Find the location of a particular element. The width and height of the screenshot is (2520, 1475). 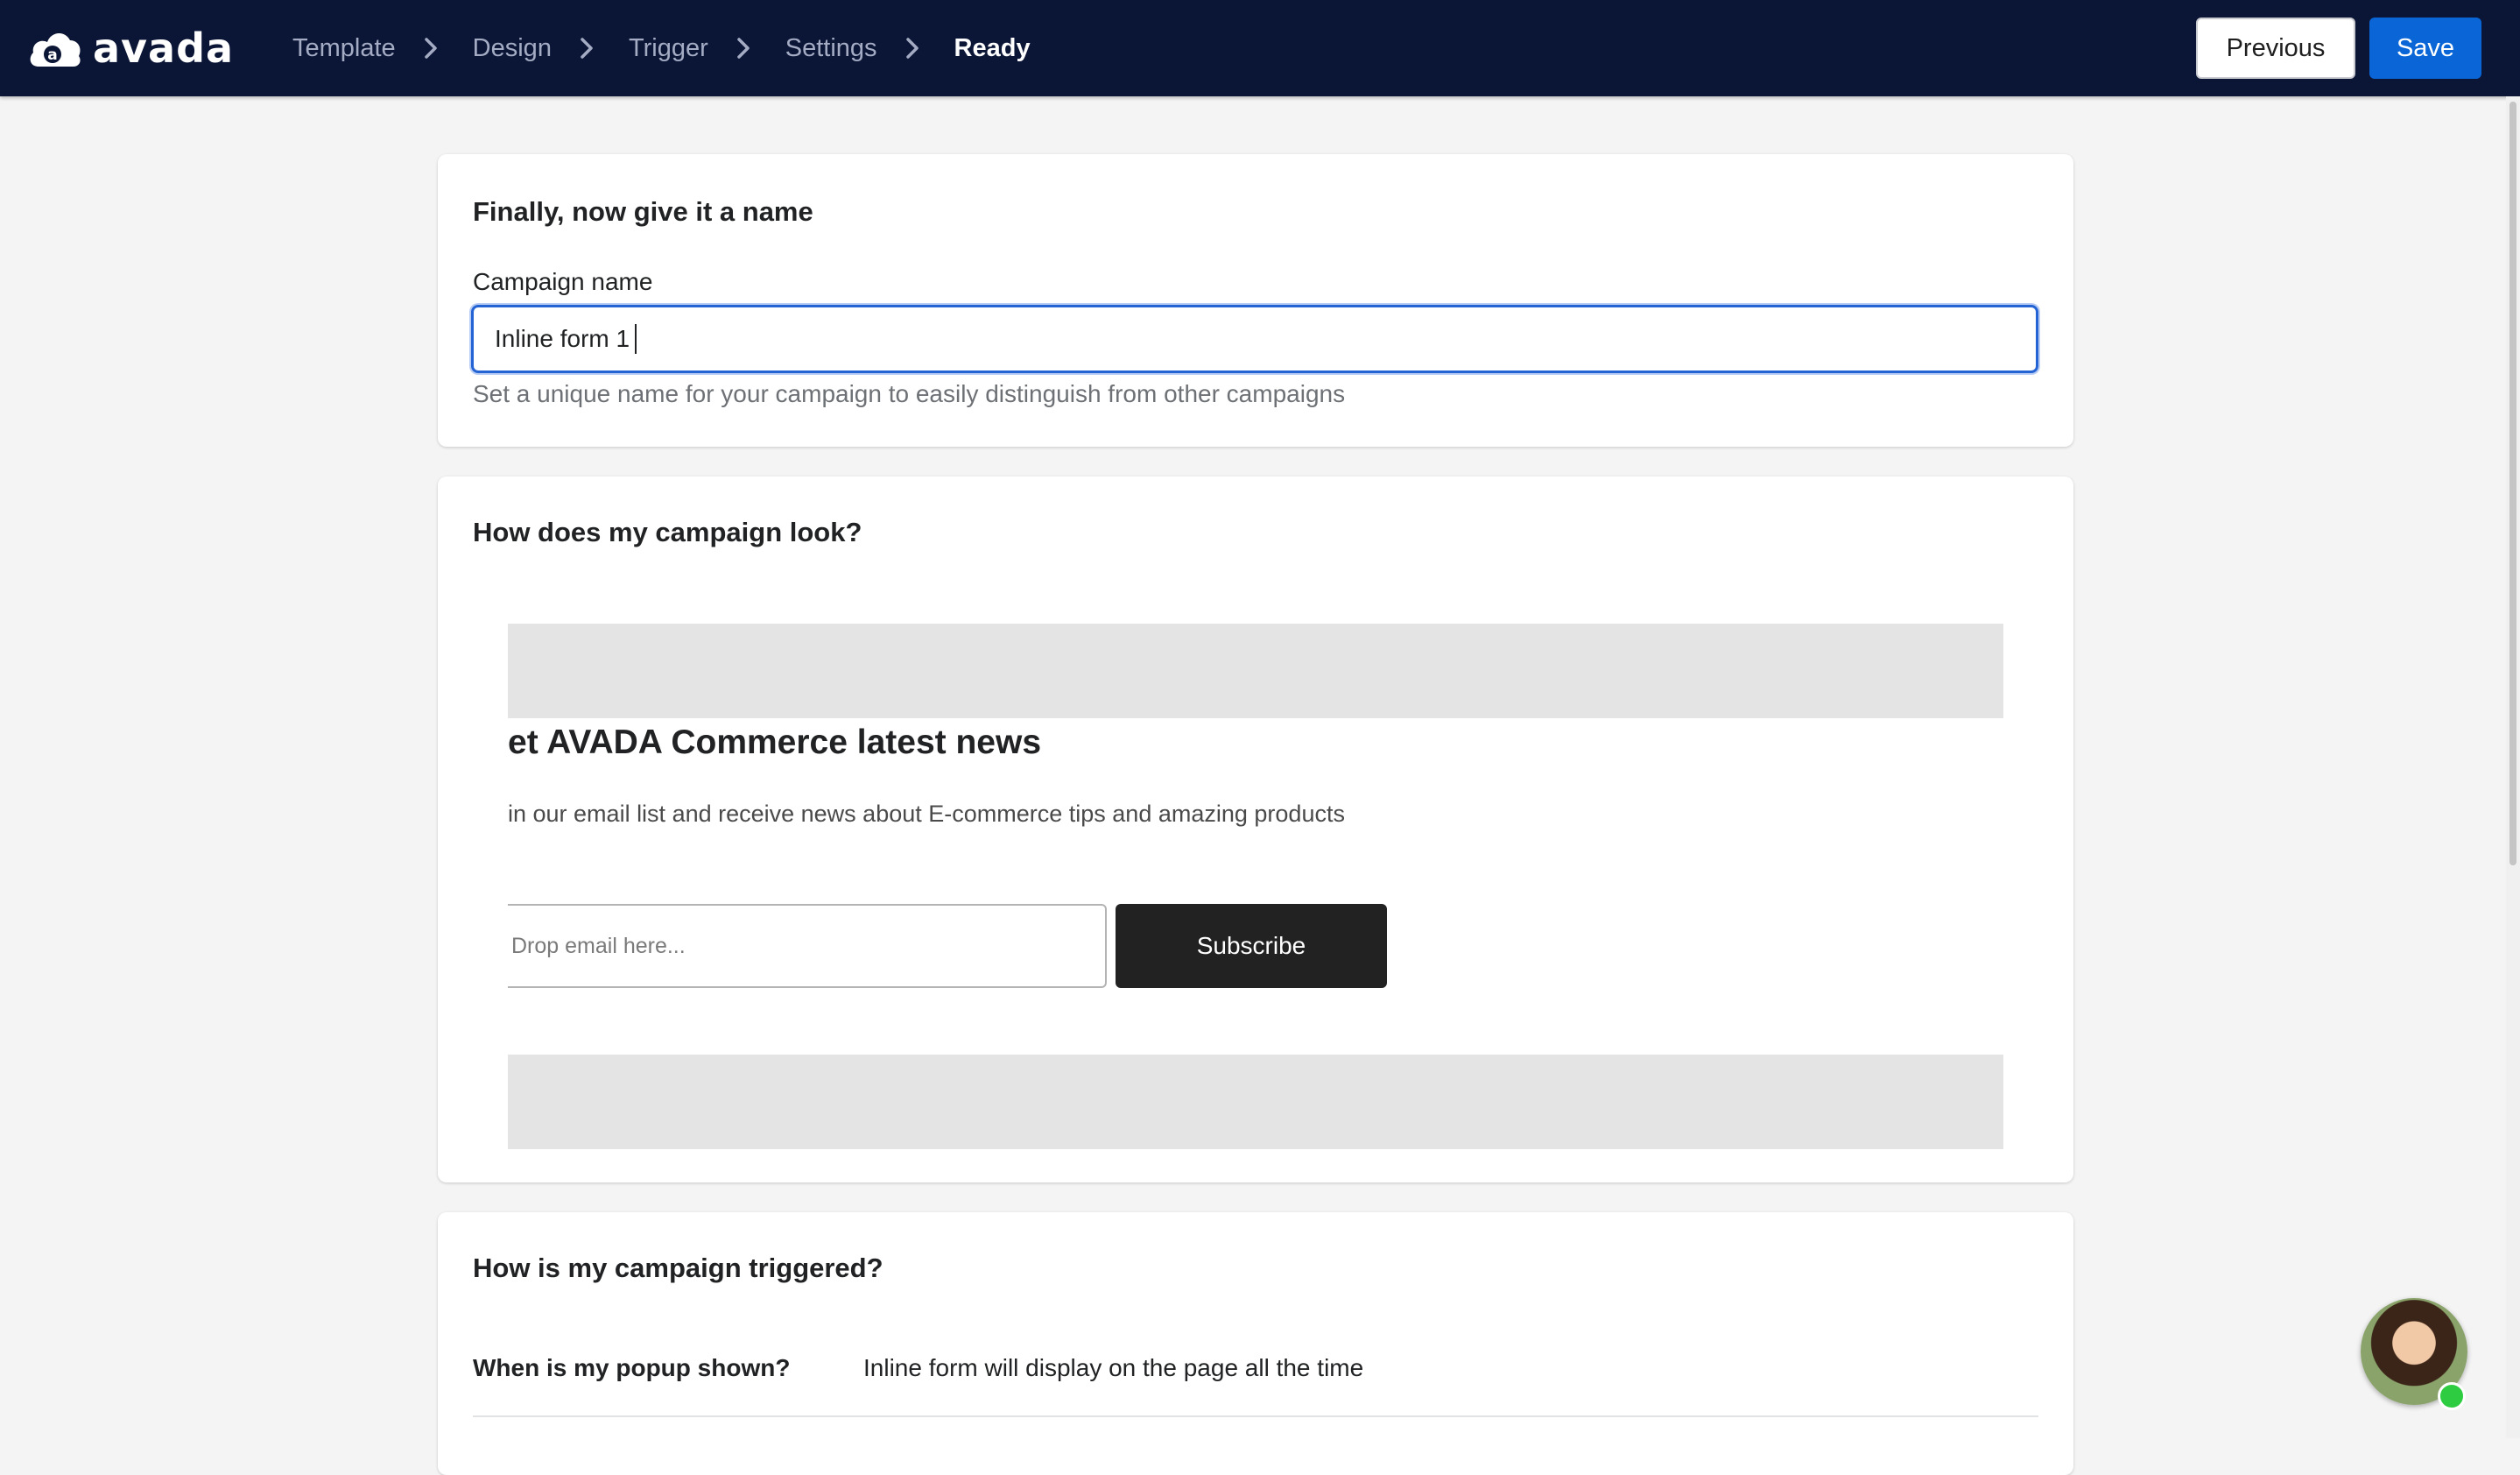

preview-placeholder-bottom is located at coordinates (1255, 1102).